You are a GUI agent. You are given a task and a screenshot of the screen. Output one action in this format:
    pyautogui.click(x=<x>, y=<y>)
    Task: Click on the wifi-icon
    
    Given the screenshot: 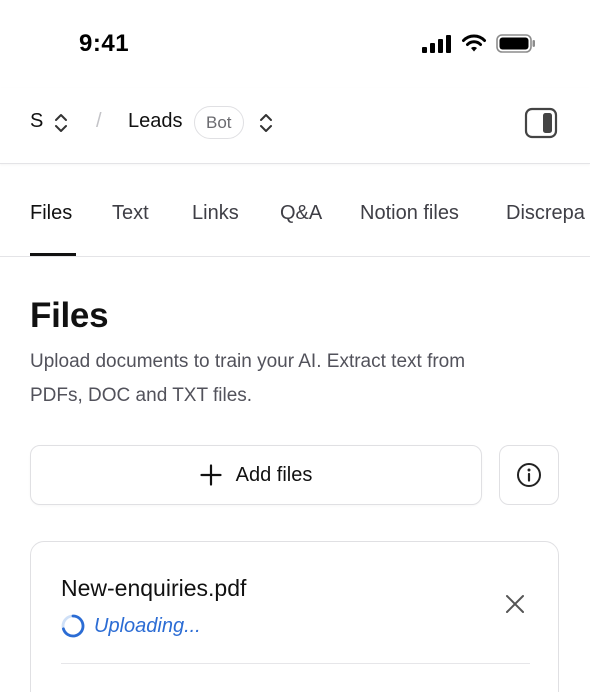 What is the action you would take?
    pyautogui.click(x=474, y=43)
    